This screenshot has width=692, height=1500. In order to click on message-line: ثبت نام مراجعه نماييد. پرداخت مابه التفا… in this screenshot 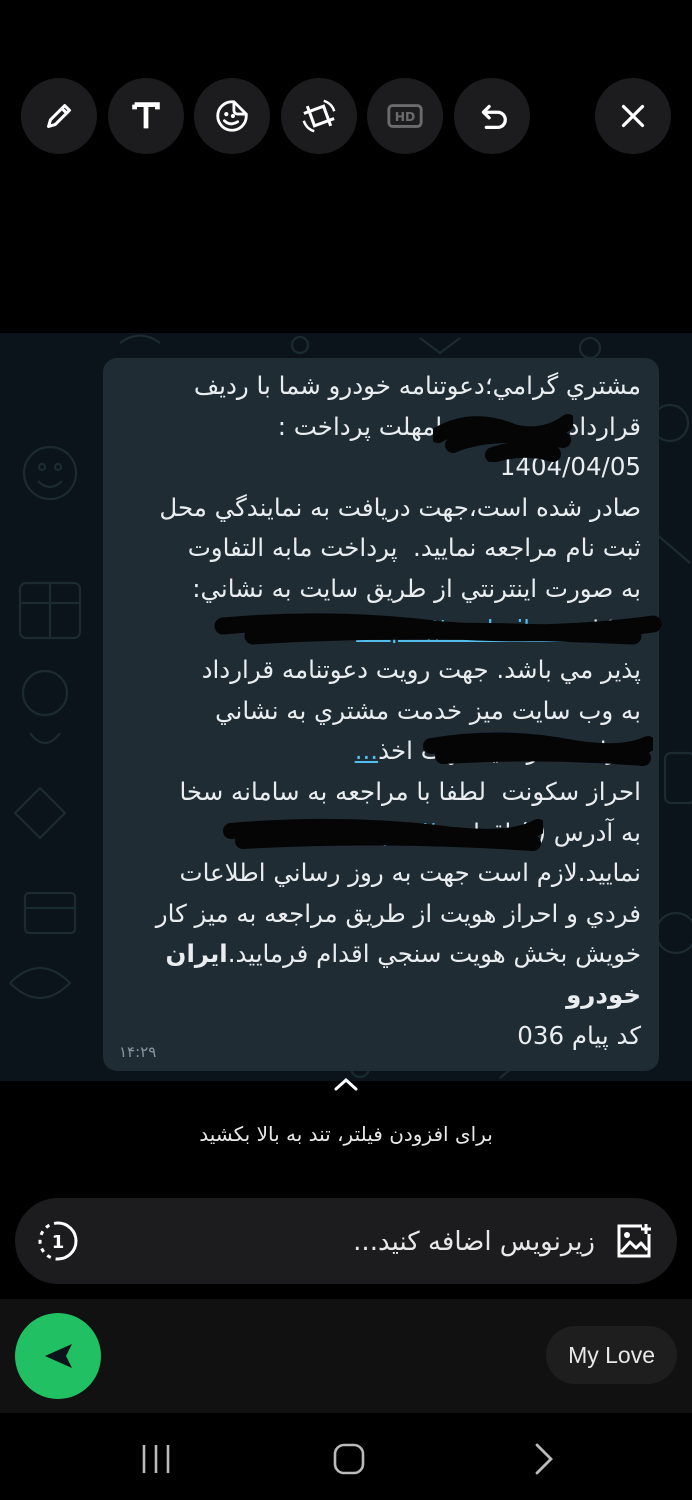, I will do `click(414, 548)`.